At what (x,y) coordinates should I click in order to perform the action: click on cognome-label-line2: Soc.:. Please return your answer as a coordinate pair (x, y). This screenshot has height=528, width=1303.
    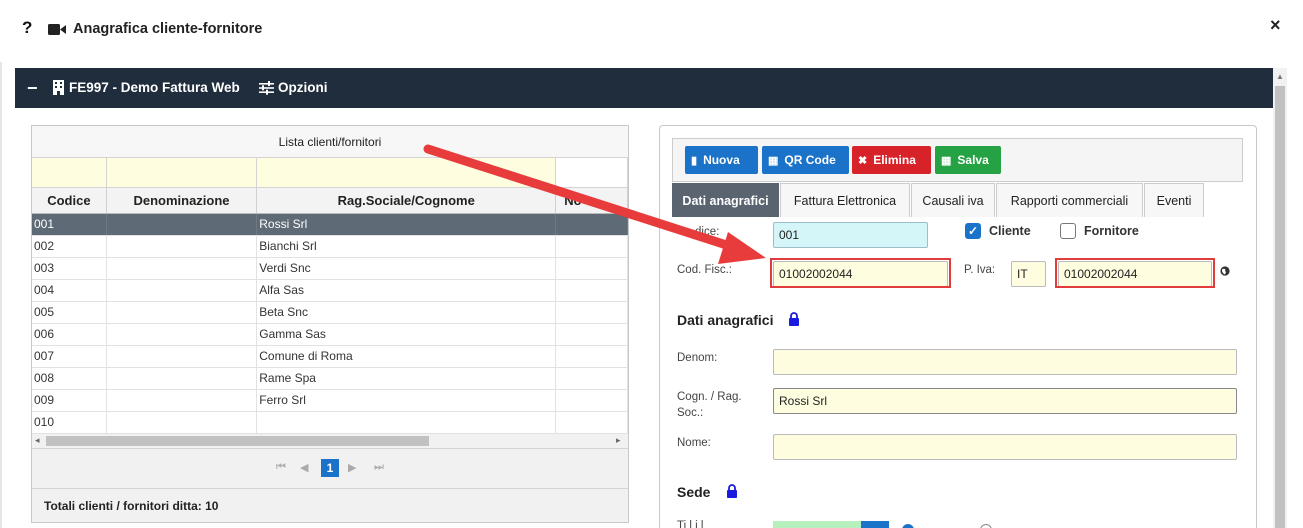
    Looking at the image, I should click on (690, 413).